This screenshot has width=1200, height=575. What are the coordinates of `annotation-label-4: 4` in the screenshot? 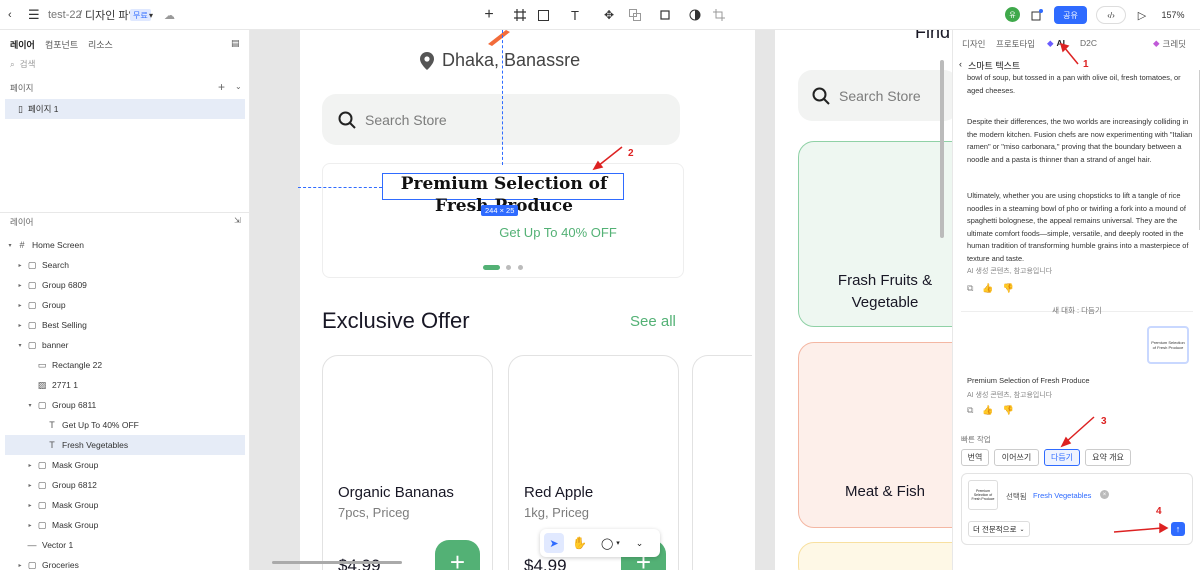 It's located at (1159, 511).